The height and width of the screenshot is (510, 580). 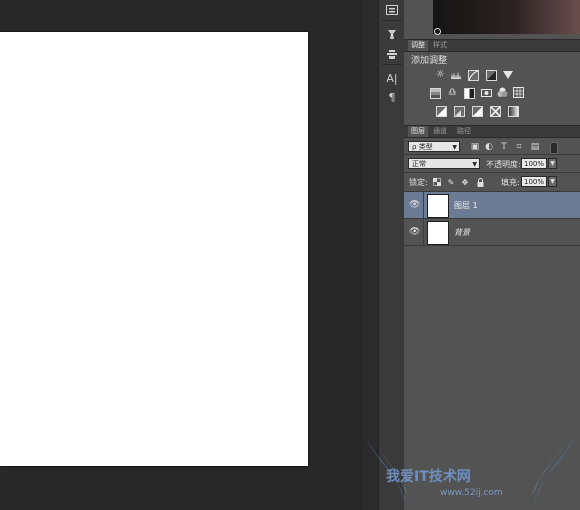 What do you see at coordinates (492, 245) in the screenshot?
I see `layer-row-divider` at bounding box center [492, 245].